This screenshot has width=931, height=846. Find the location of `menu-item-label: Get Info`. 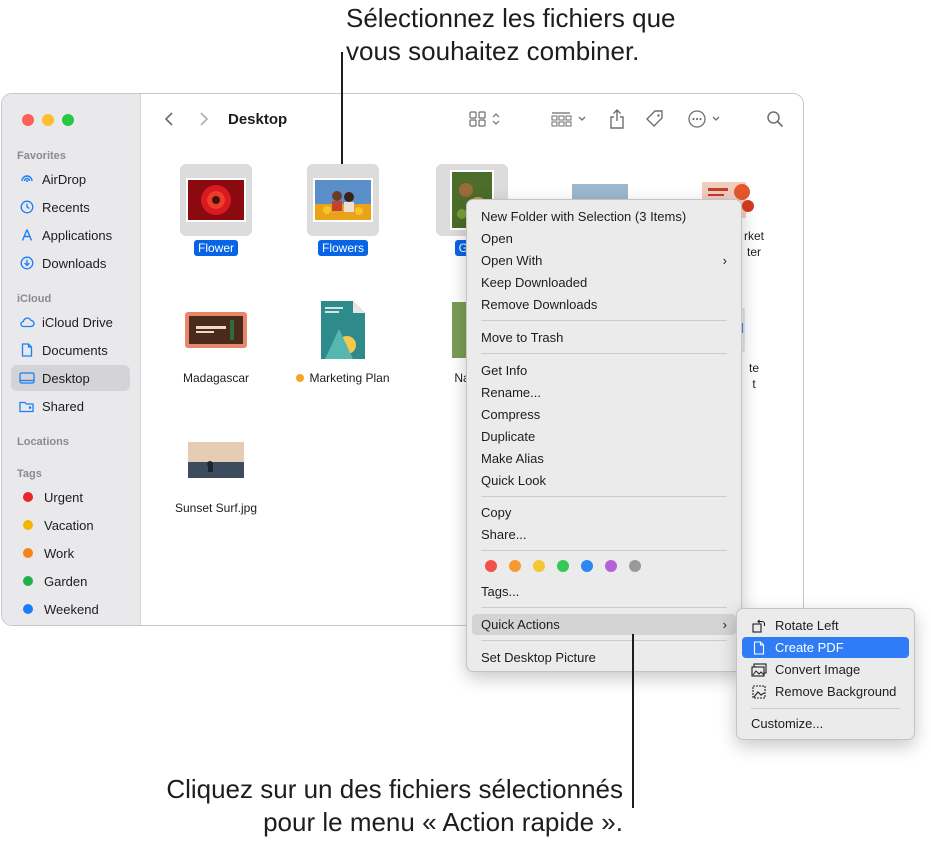

menu-item-label: Get Info is located at coordinates (504, 370).